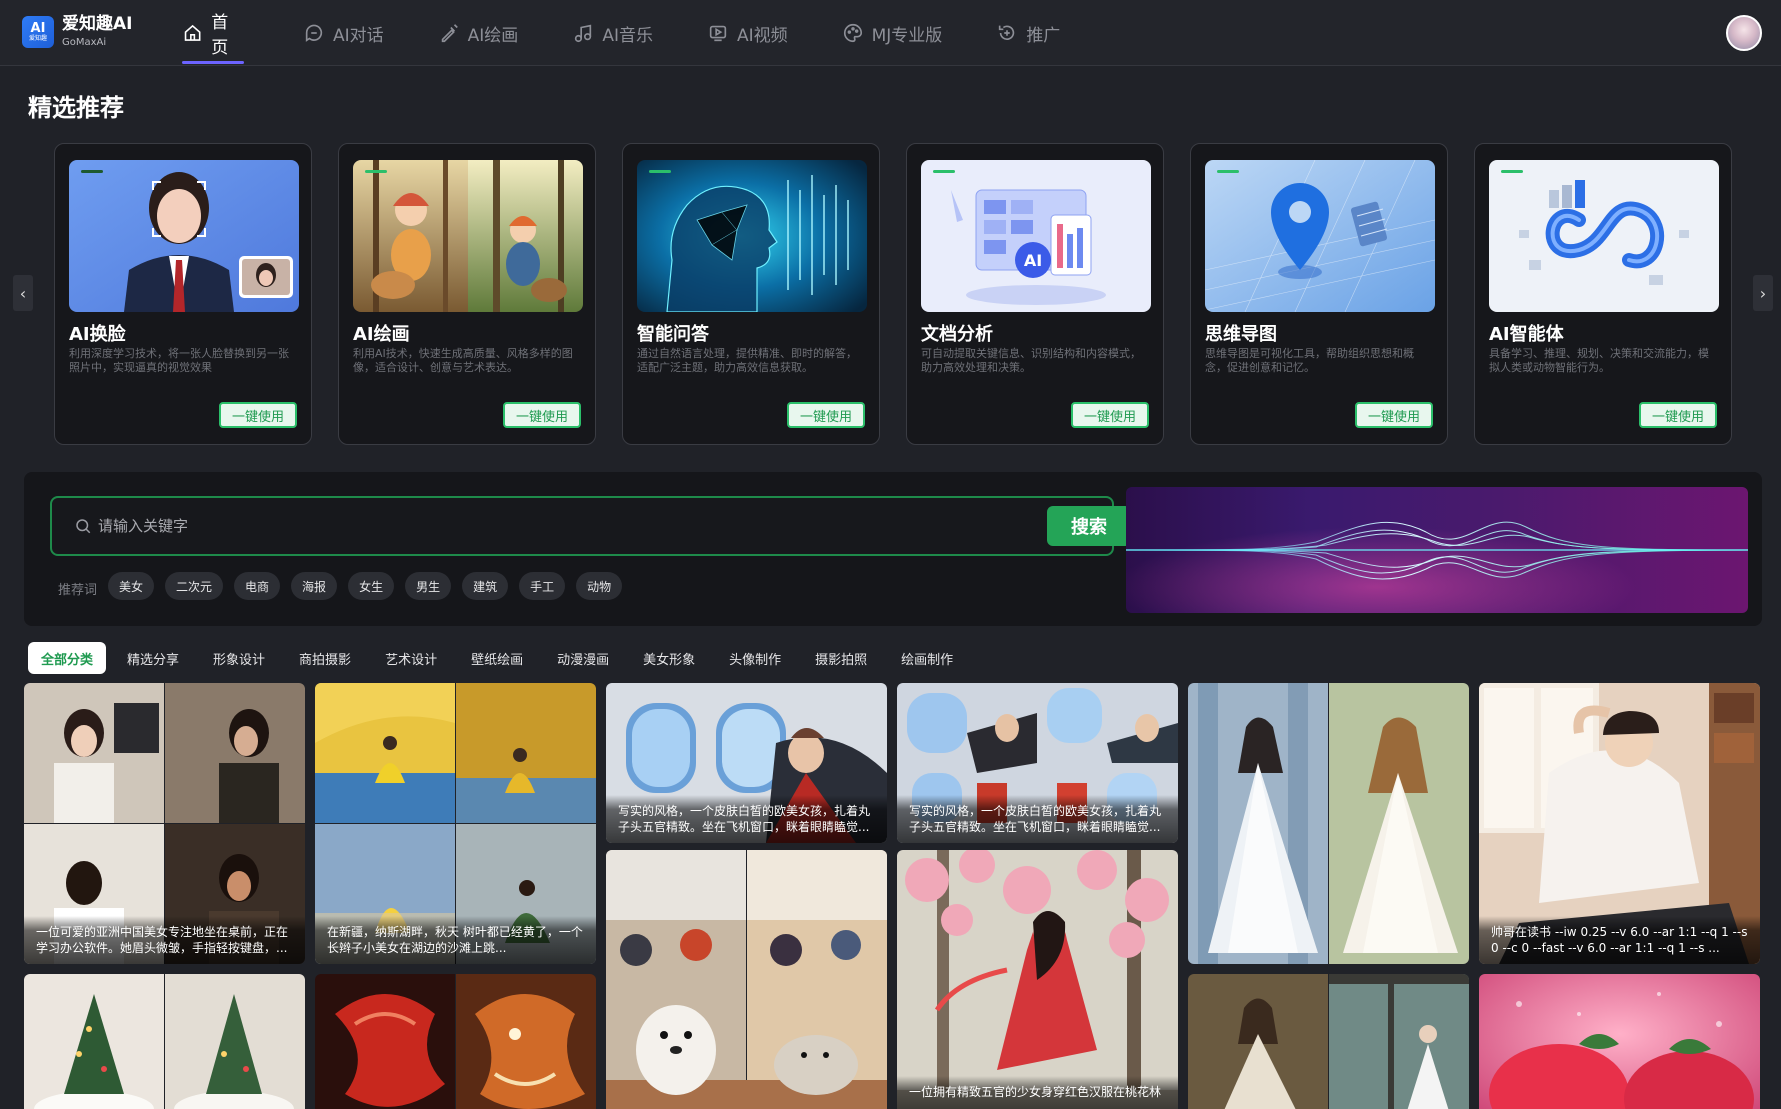 The image size is (1781, 1109). I want to click on search-input, so click(548, 526).